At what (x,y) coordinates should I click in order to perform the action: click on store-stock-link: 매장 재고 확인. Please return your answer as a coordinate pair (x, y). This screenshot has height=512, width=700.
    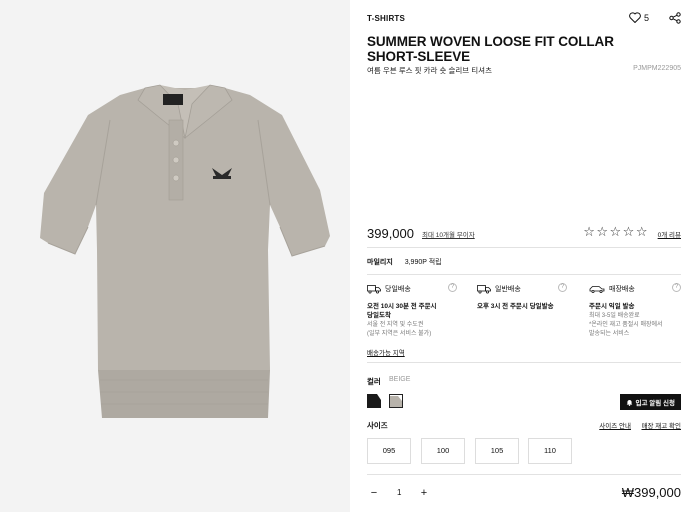
    Looking at the image, I should click on (662, 425).